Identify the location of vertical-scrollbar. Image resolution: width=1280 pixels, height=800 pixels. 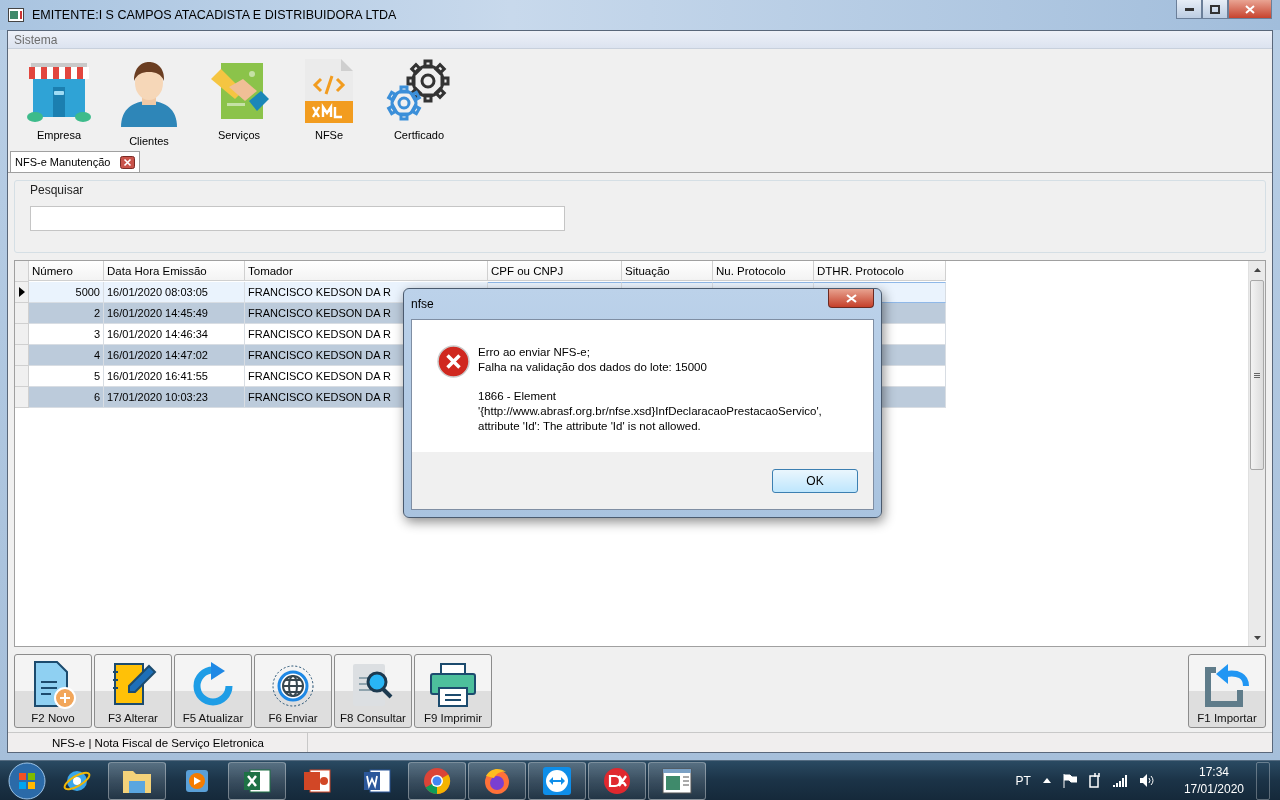
(1256, 453).